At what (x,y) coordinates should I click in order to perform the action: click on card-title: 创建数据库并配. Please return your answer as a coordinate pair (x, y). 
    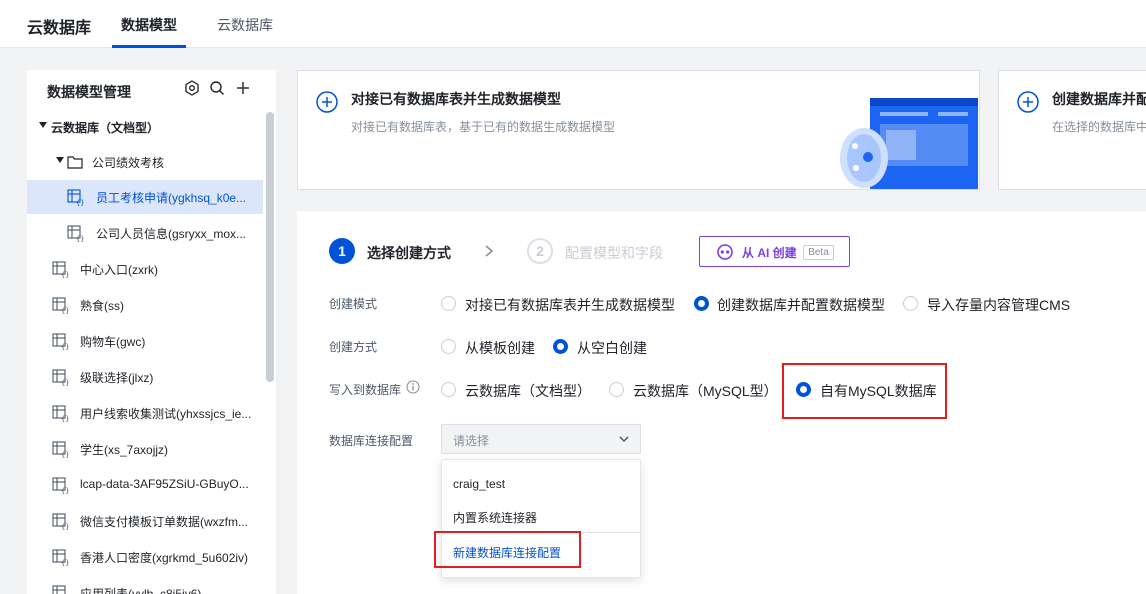
    Looking at the image, I should click on (1099, 99).